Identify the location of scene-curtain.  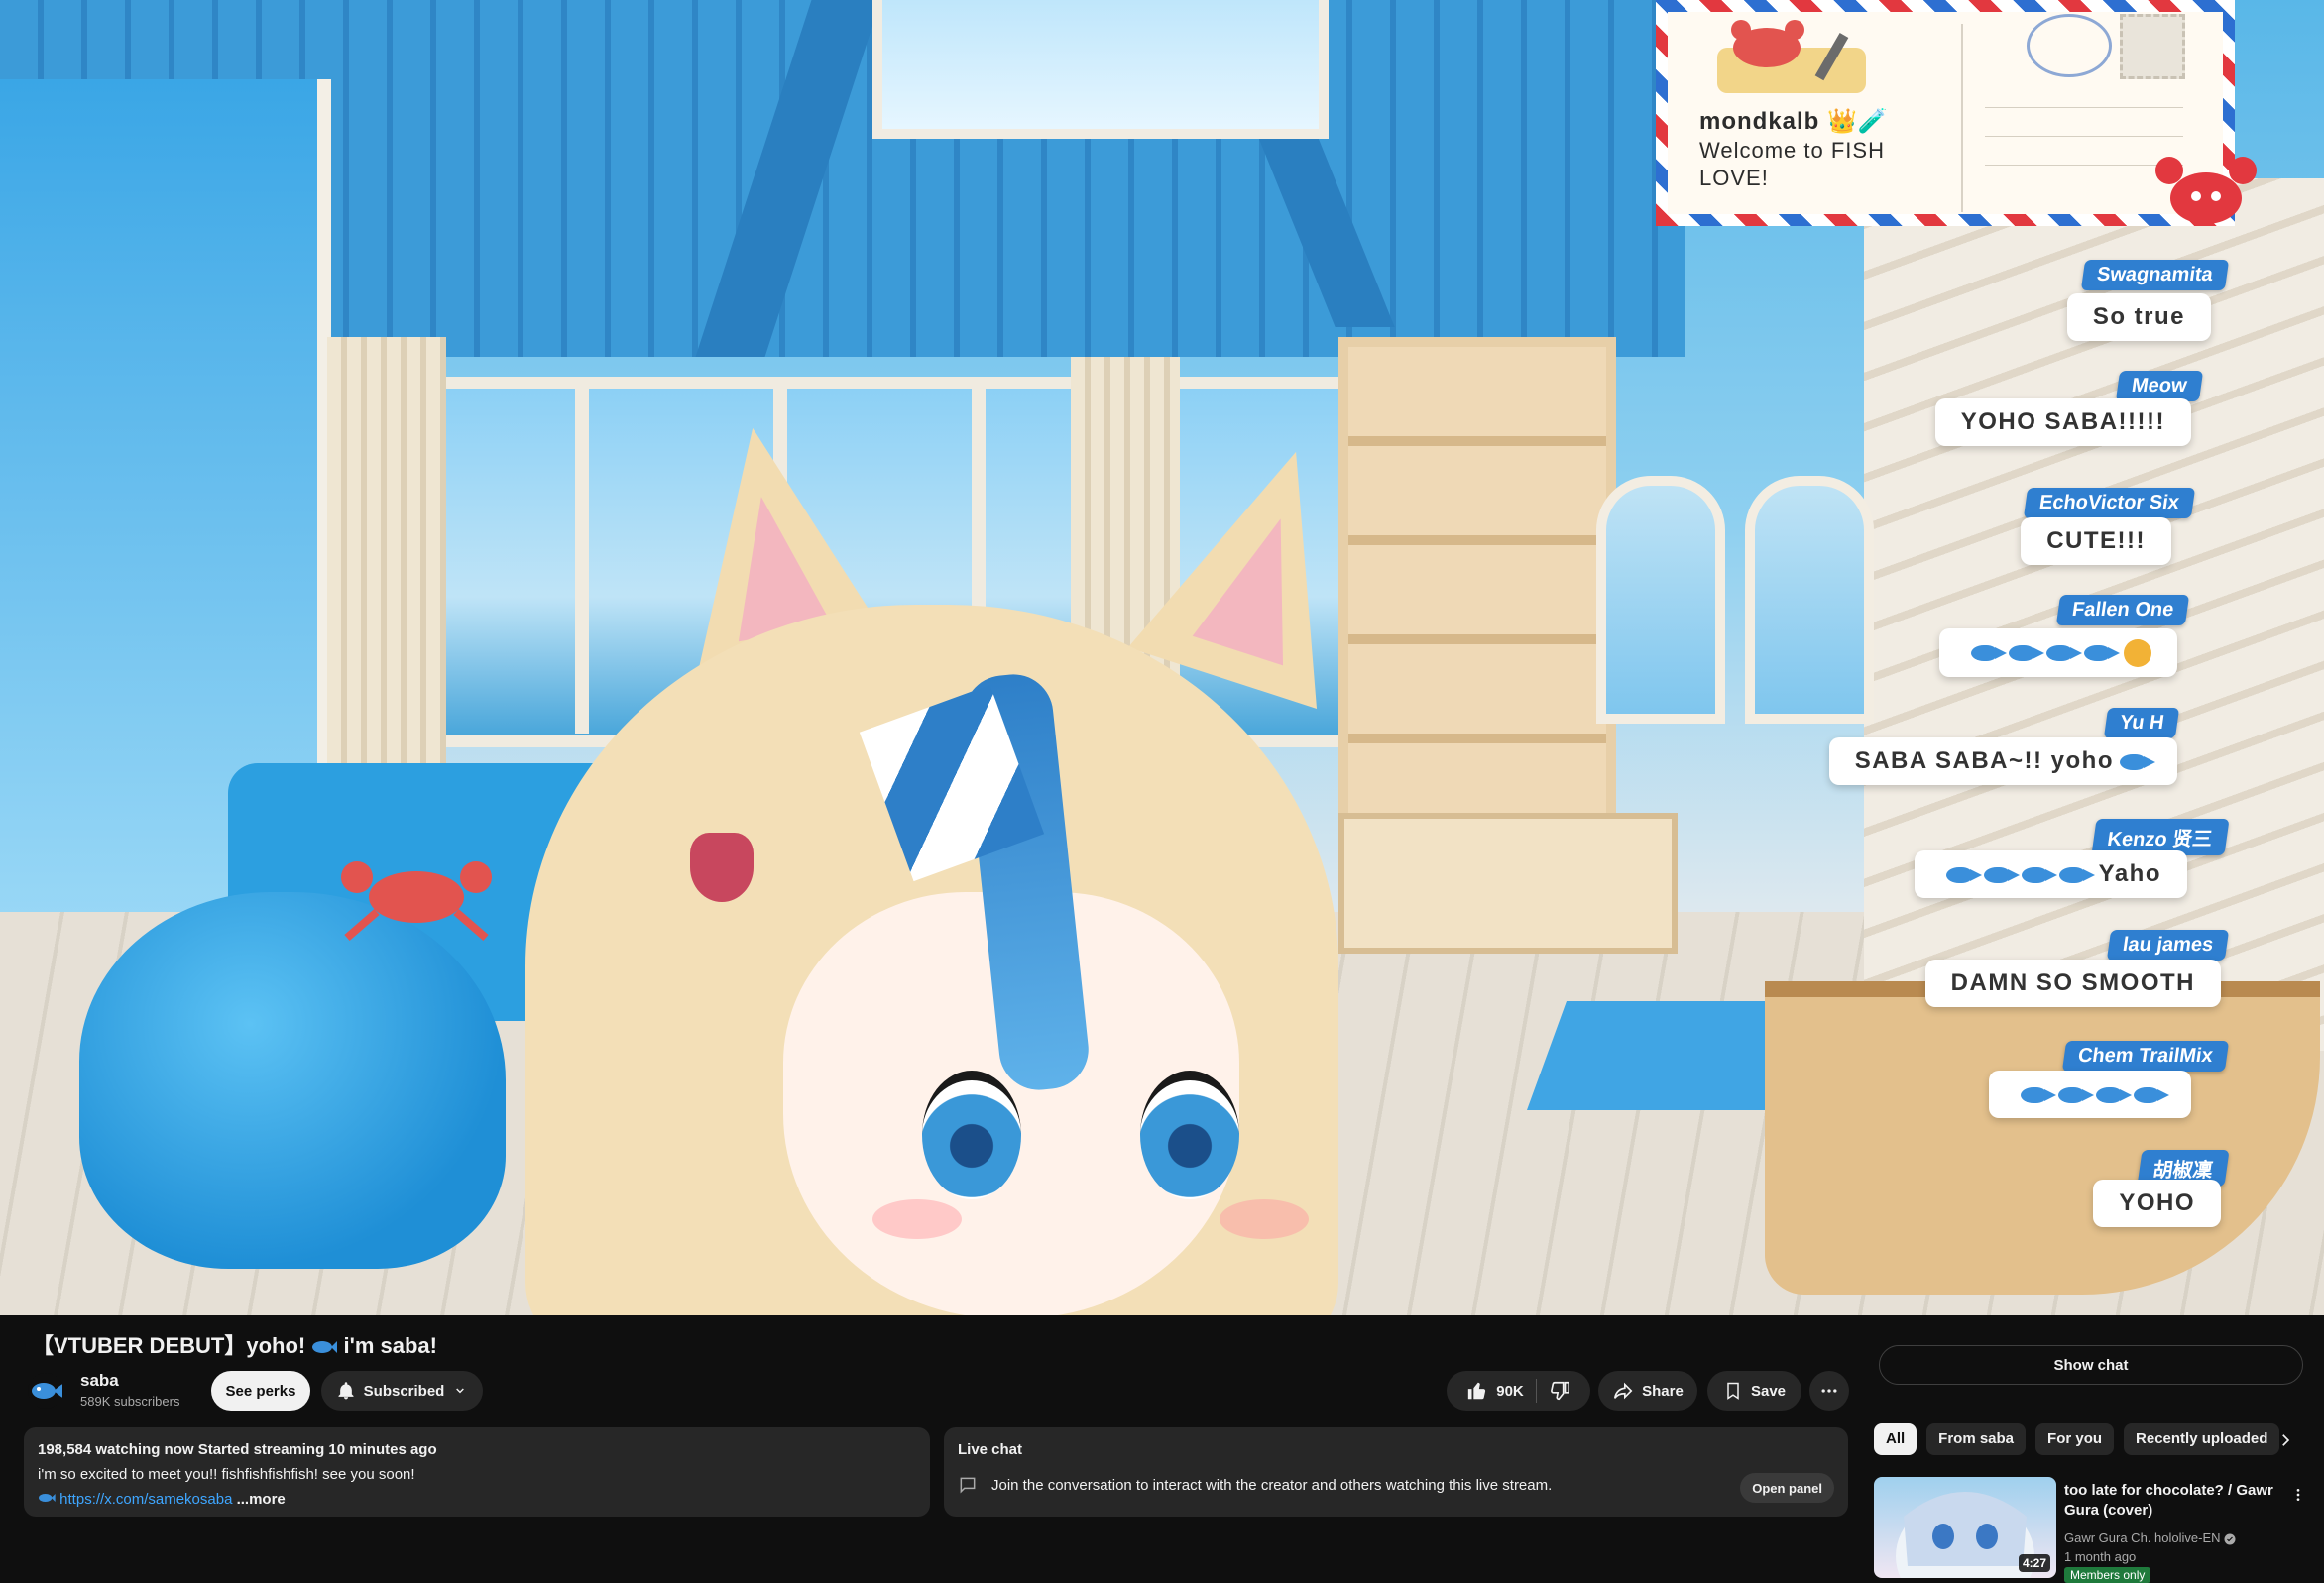
(386, 555).